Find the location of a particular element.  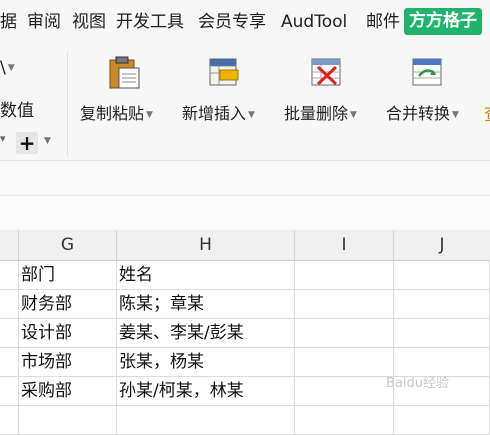

copy-paste-label: 复制粘贴 ▼ is located at coordinates (116, 112).